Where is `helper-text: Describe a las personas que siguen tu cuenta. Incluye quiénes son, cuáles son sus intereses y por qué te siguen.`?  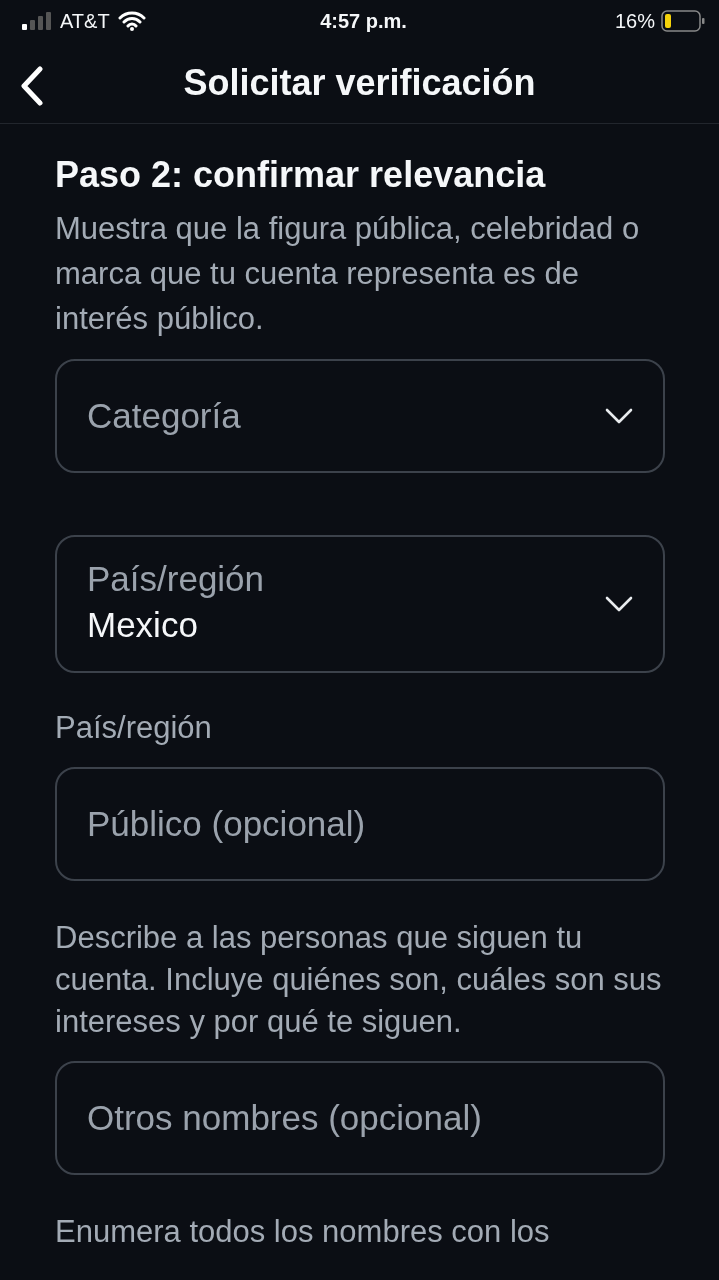 helper-text: Describe a las personas que siguen tu cuenta. Incluye quiénes son, cuáles son sus intereses y por qué te siguen. is located at coordinates (359, 980).